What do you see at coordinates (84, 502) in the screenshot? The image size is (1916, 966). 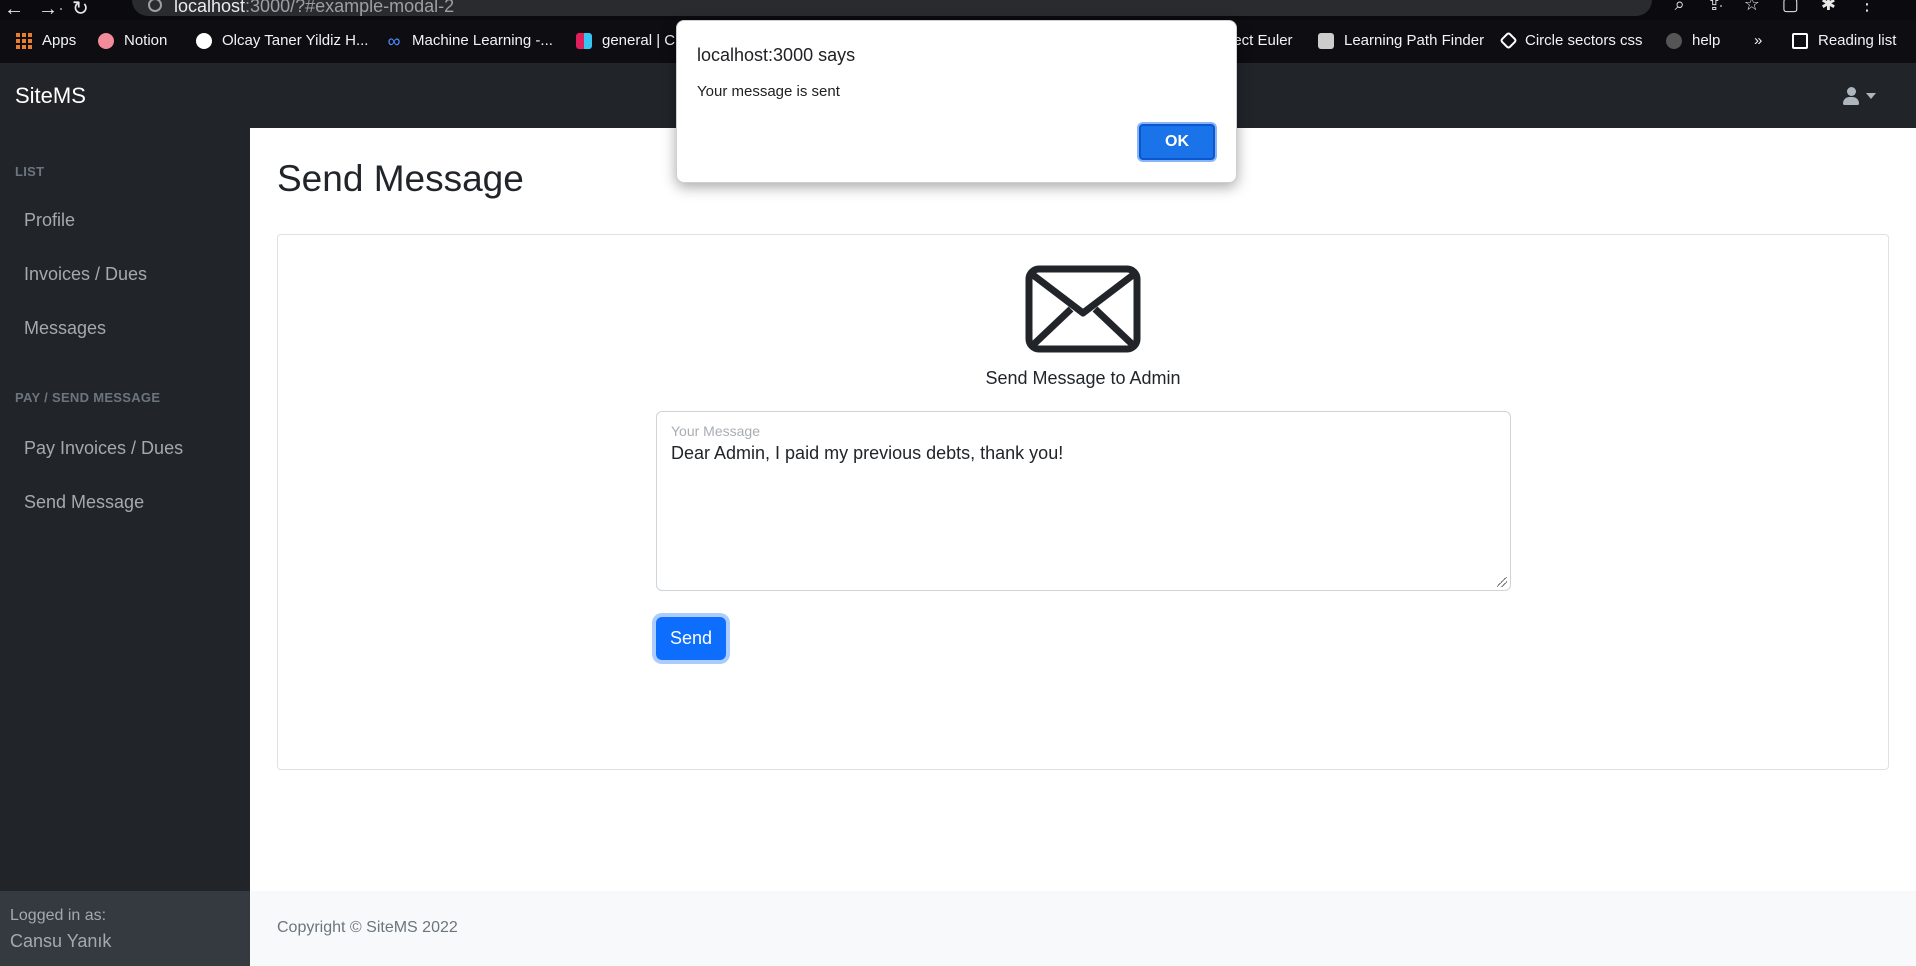 I see `sidebar-item-send-message: Send Message` at bounding box center [84, 502].